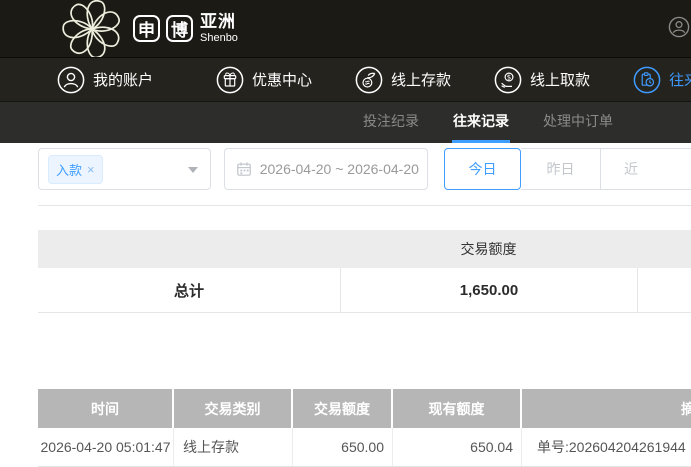  Describe the element at coordinates (364, 205) in the screenshot. I see `section-divider` at that location.